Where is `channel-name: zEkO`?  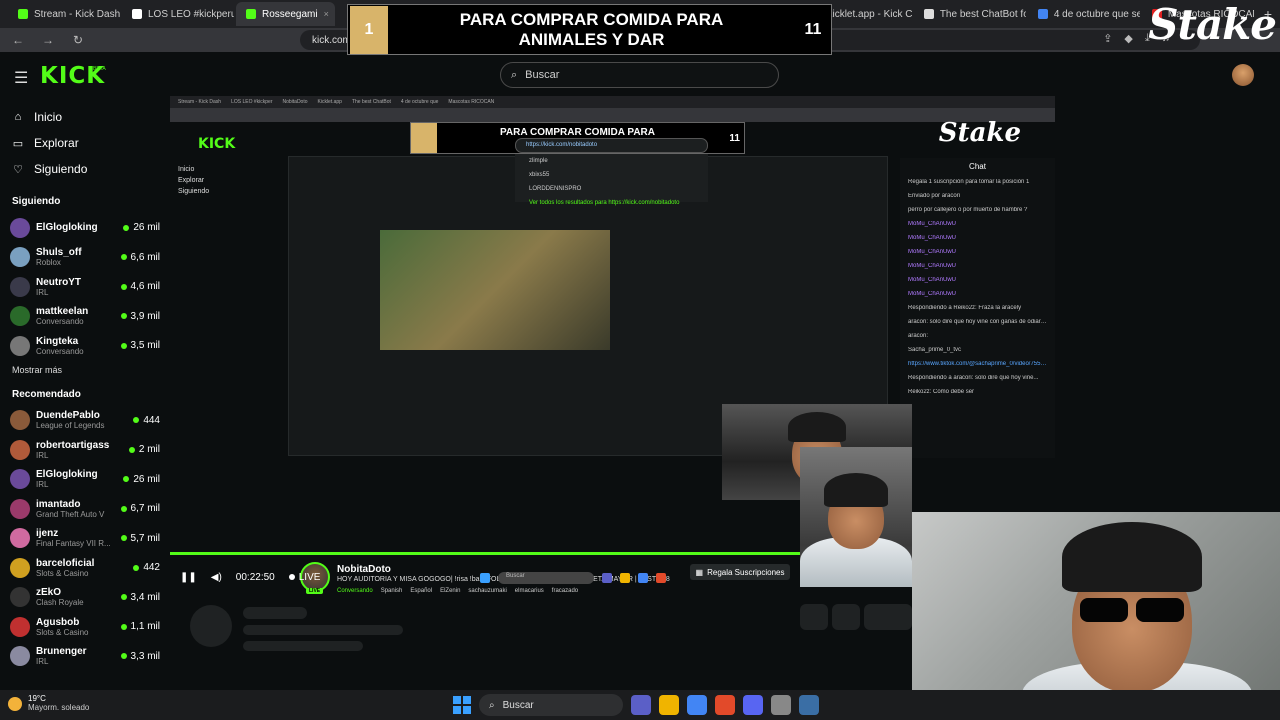 channel-name: zEkO is located at coordinates (49, 593).